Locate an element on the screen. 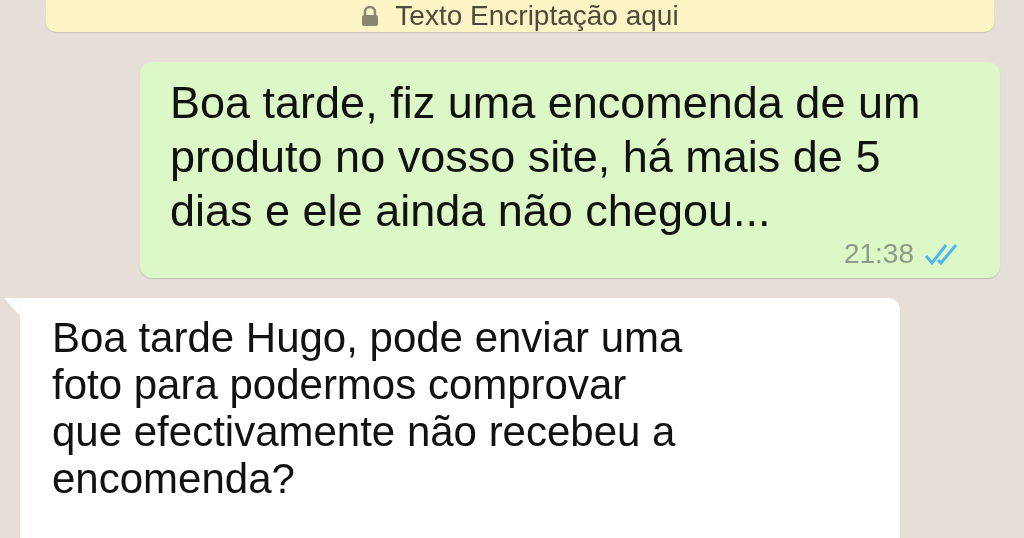  message-time: 21:38 is located at coordinates (878, 254).